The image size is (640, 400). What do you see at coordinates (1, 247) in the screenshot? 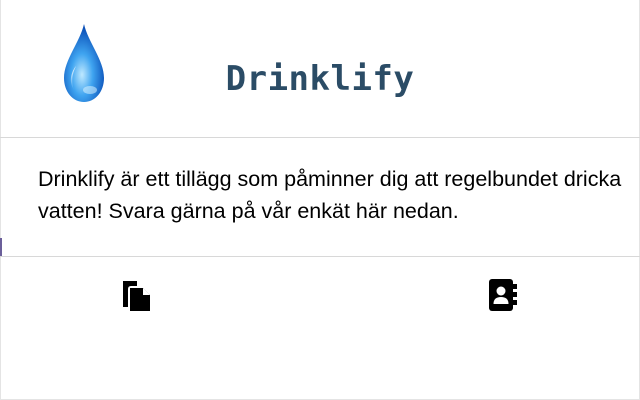
I see `window-edge-accent` at bounding box center [1, 247].